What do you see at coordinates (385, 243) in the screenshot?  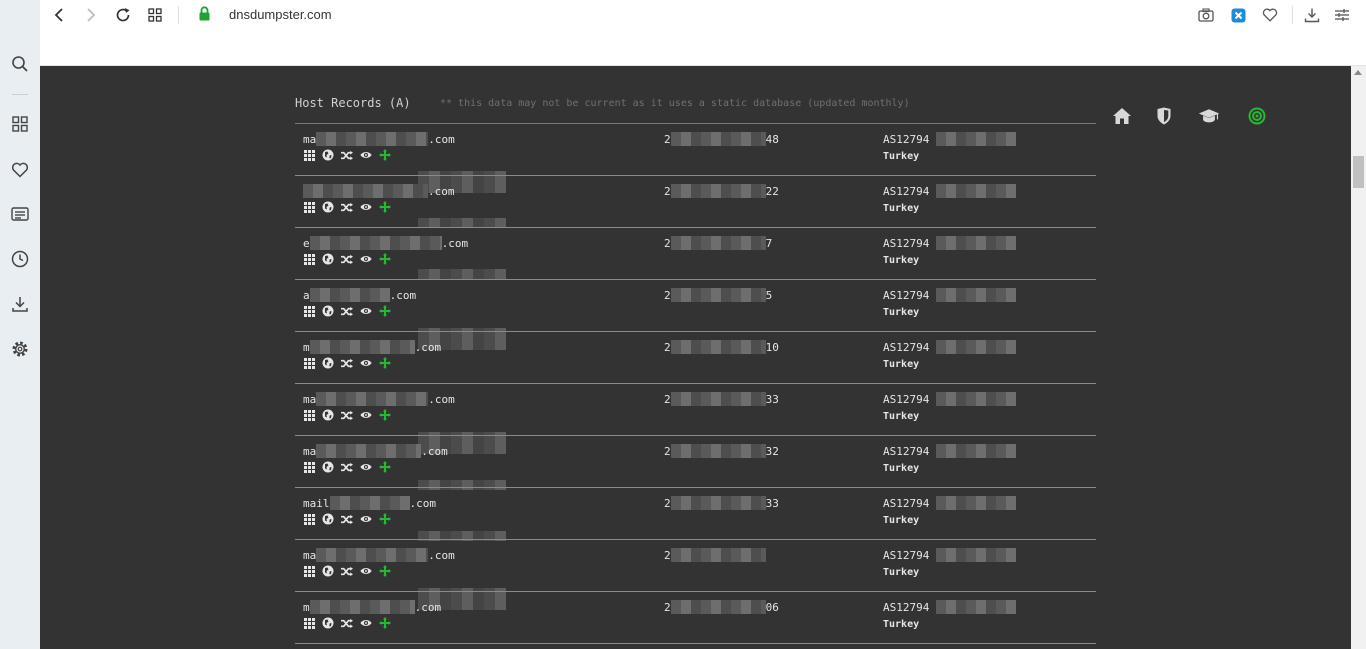 I see `host-name: e .com` at bounding box center [385, 243].